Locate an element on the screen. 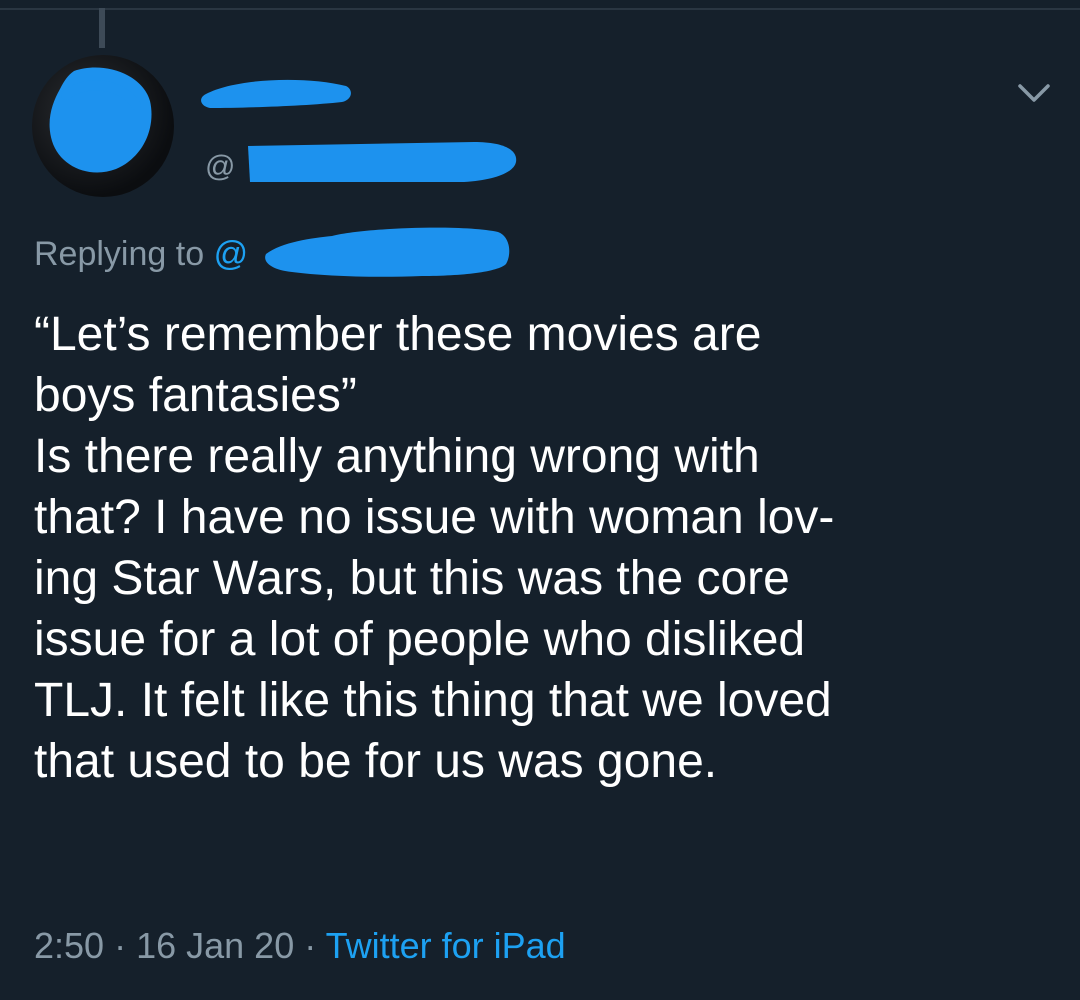 The image size is (1080, 1000). replying-to-line: Replying to @ is located at coordinates (141, 254).